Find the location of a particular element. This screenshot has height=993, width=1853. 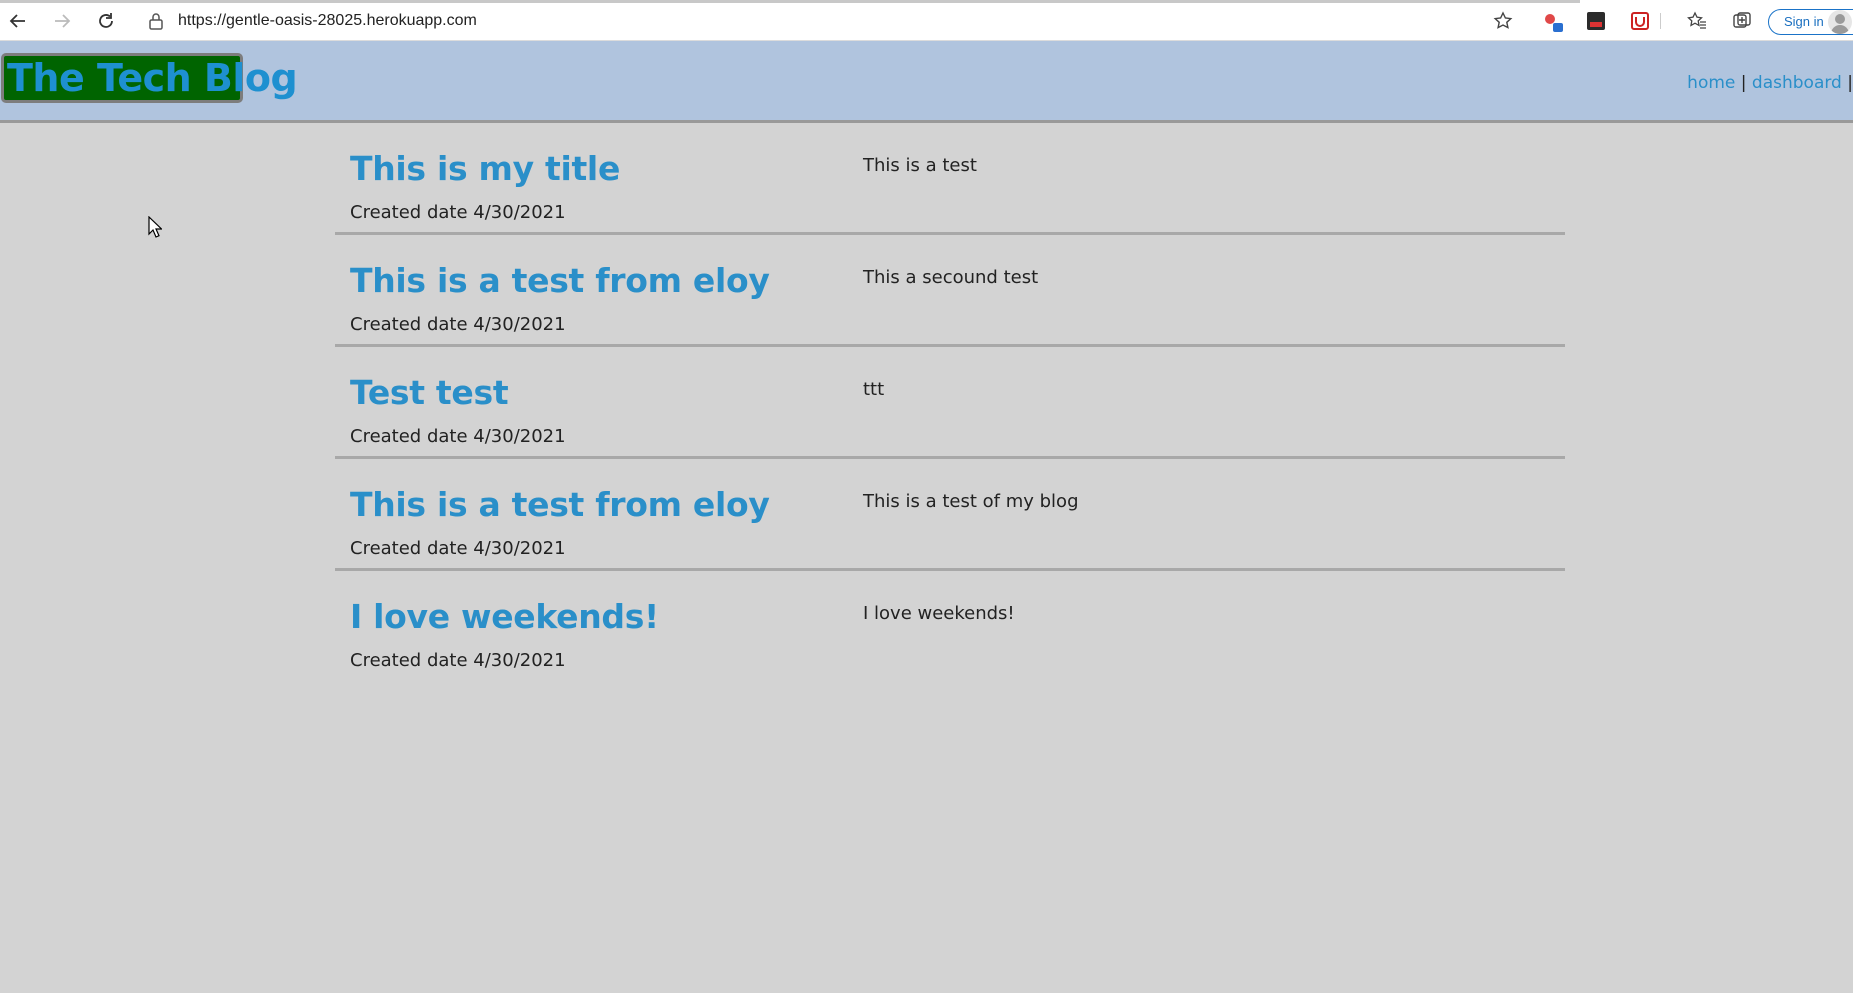

site-header: The Tech Blog home | dashboard | is located at coordinates (926, 82).